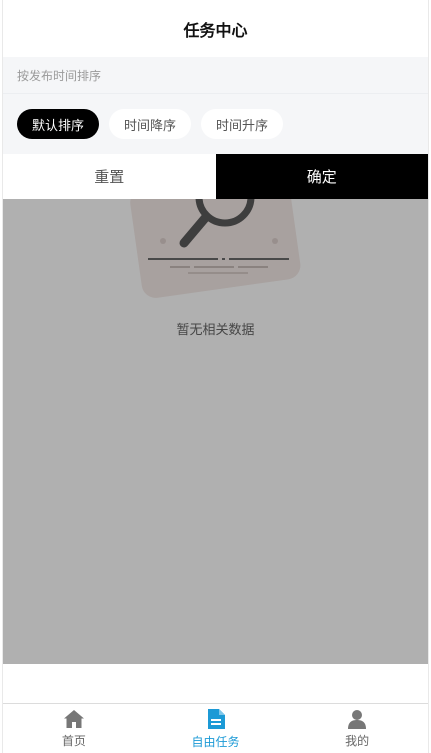  Describe the element at coordinates (357, 740) in the screenshot. I see `tab-mine-label: 我的` at that location.